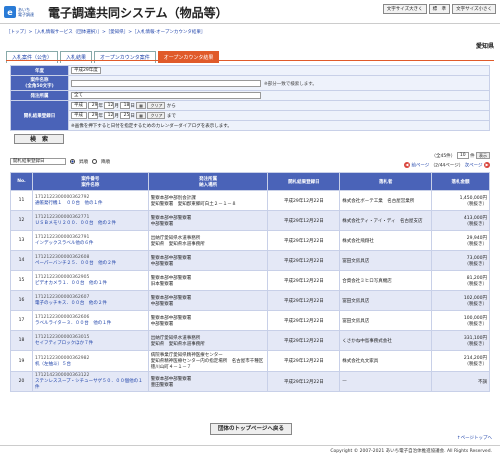  What do you see at coordinates (290, 84) in the screenshot?
I see `case-note: ※部分一致で検索します。` at bounding box center [290, 84].